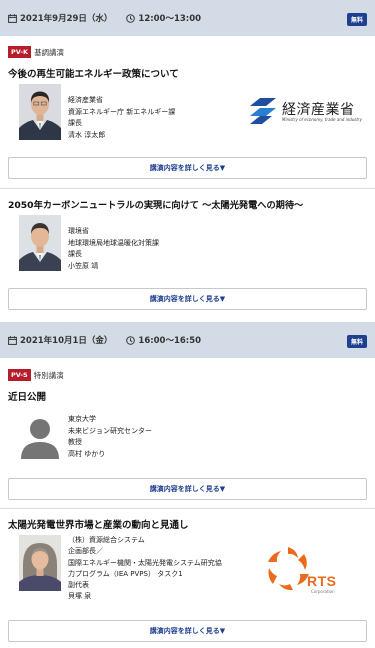  What do you see at coordinates (87, 134) in the screenshot?
I see `speaker-name: 清水 淳太郎` at bounding box center [87, 134].